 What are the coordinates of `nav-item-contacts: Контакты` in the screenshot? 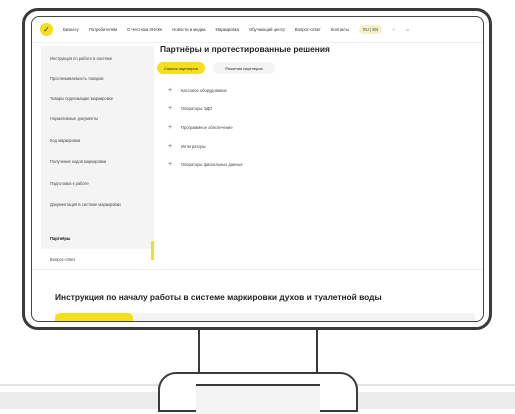 It's located at (340, 29).